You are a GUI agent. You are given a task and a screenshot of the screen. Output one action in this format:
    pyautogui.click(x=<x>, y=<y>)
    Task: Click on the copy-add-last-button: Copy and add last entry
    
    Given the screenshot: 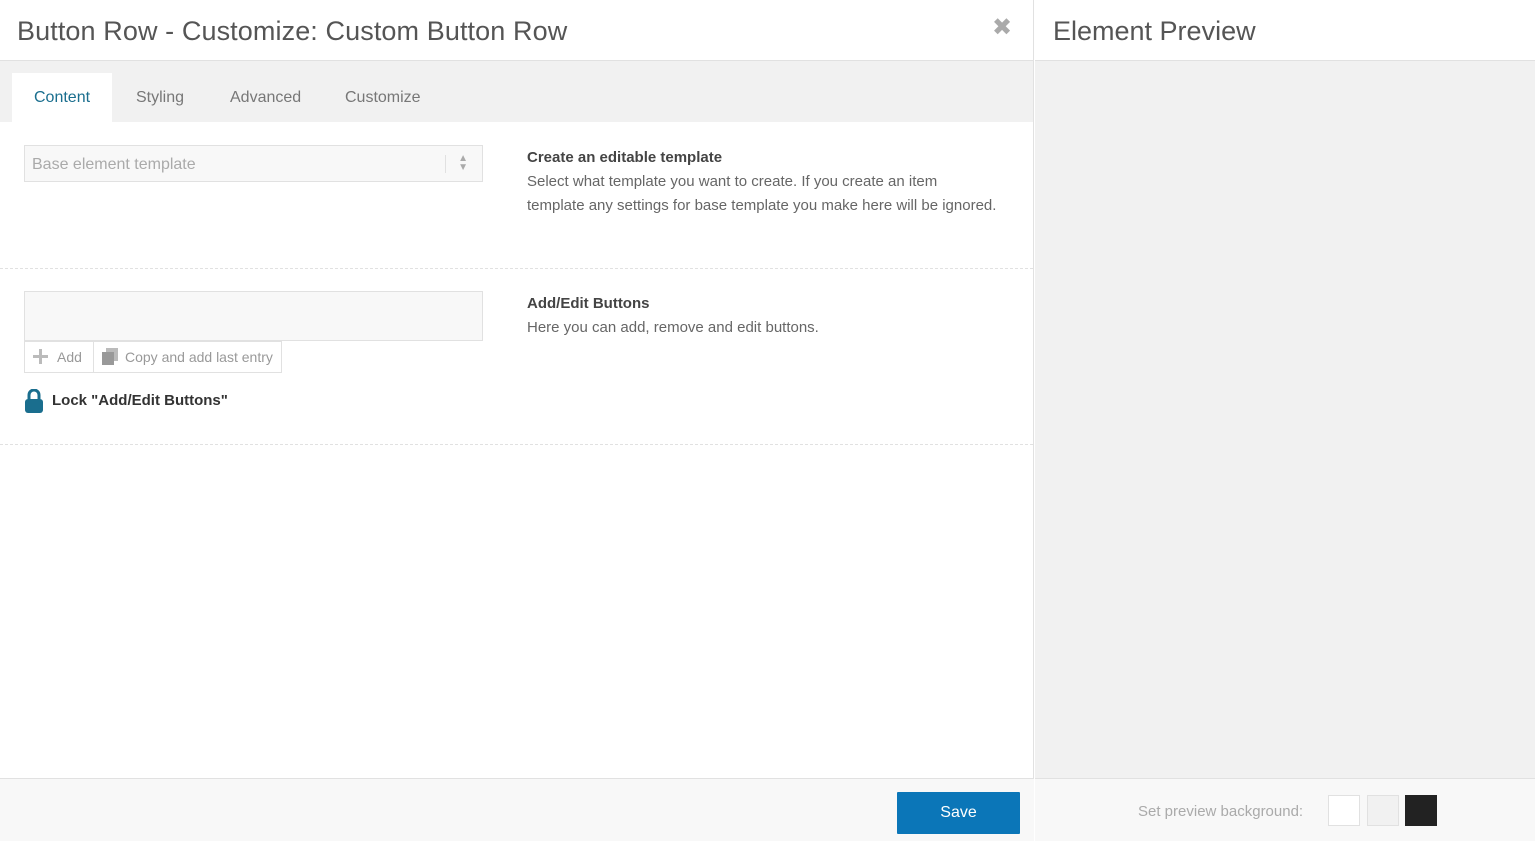 What is the action you would take?
    pyautogui.click(x=187, y=357)
    